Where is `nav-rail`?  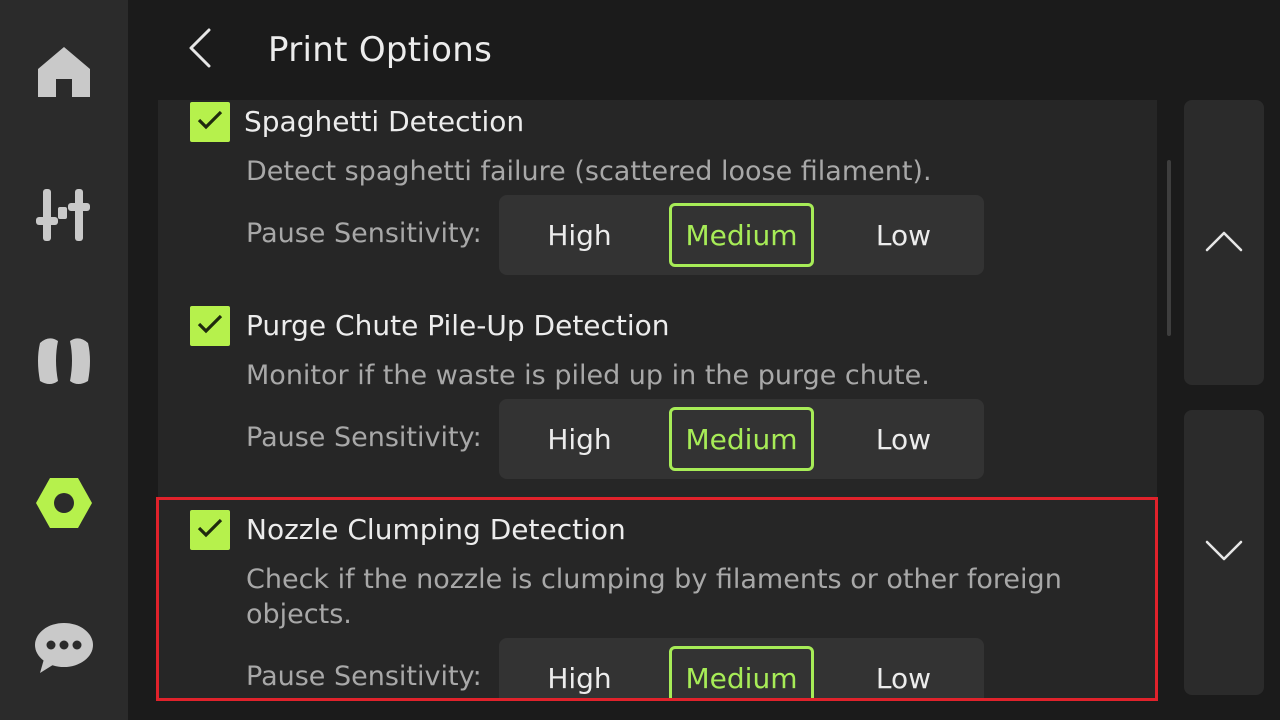
nav-rail is located at coordinates (64, 360).